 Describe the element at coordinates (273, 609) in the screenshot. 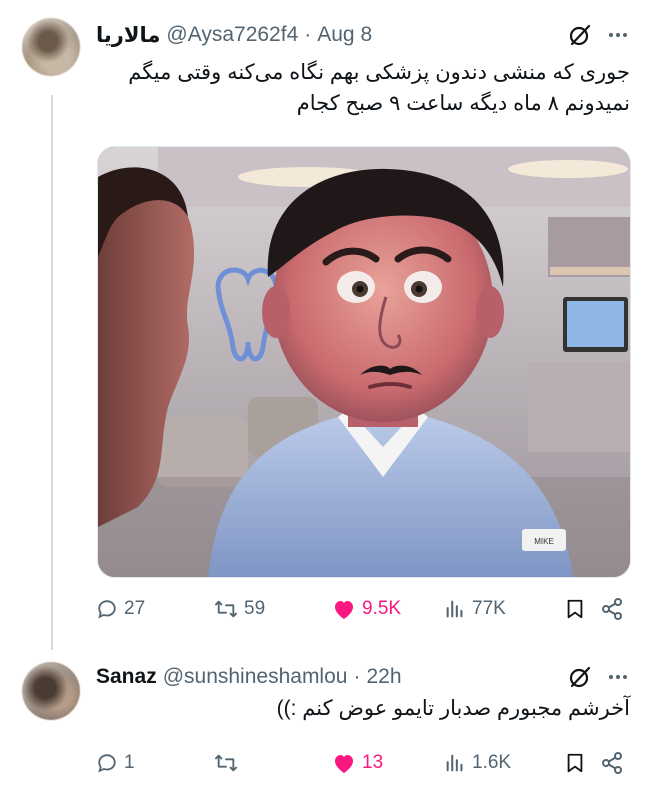

I see `repost-button: 59` at that location.